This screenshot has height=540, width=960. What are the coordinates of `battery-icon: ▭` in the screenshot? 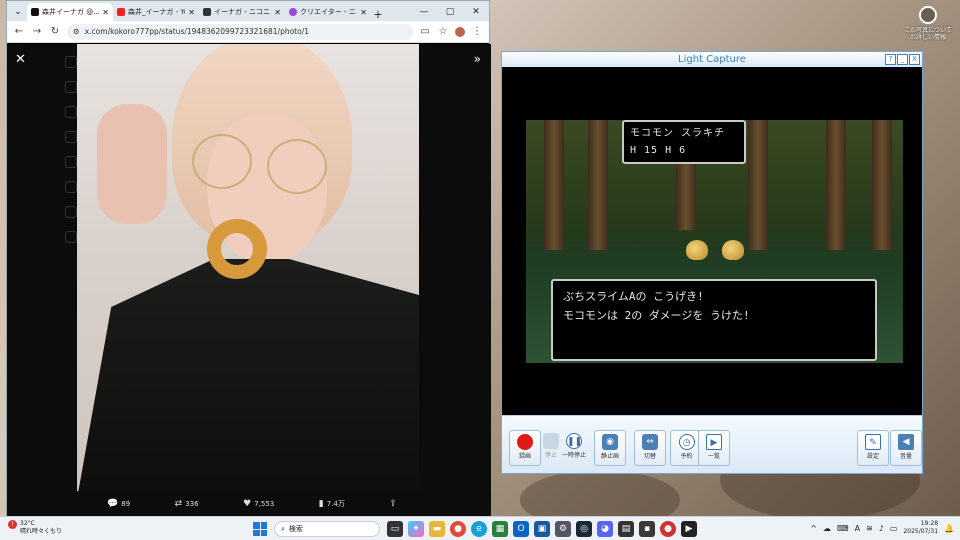 It's located at (894, 528).